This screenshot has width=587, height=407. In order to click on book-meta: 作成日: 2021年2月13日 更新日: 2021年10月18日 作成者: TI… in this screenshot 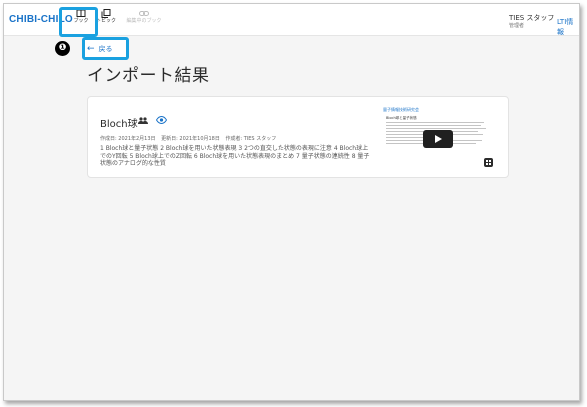, I will do `click(190, 138)`.